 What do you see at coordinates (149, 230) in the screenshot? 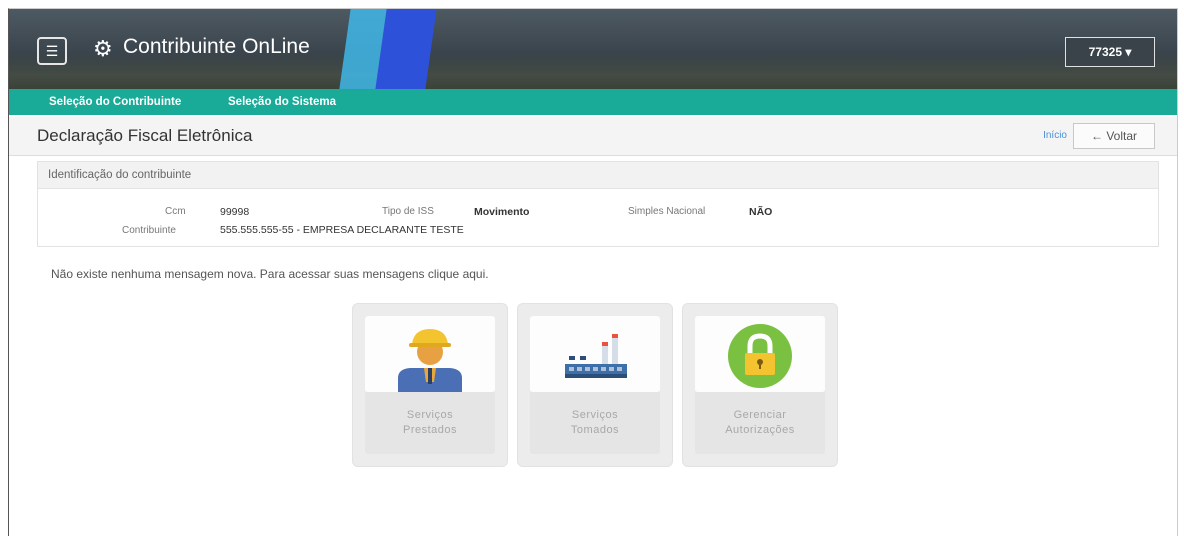
I see `contribuinte-label: Contribuinte` at bounding box center [149, 230].